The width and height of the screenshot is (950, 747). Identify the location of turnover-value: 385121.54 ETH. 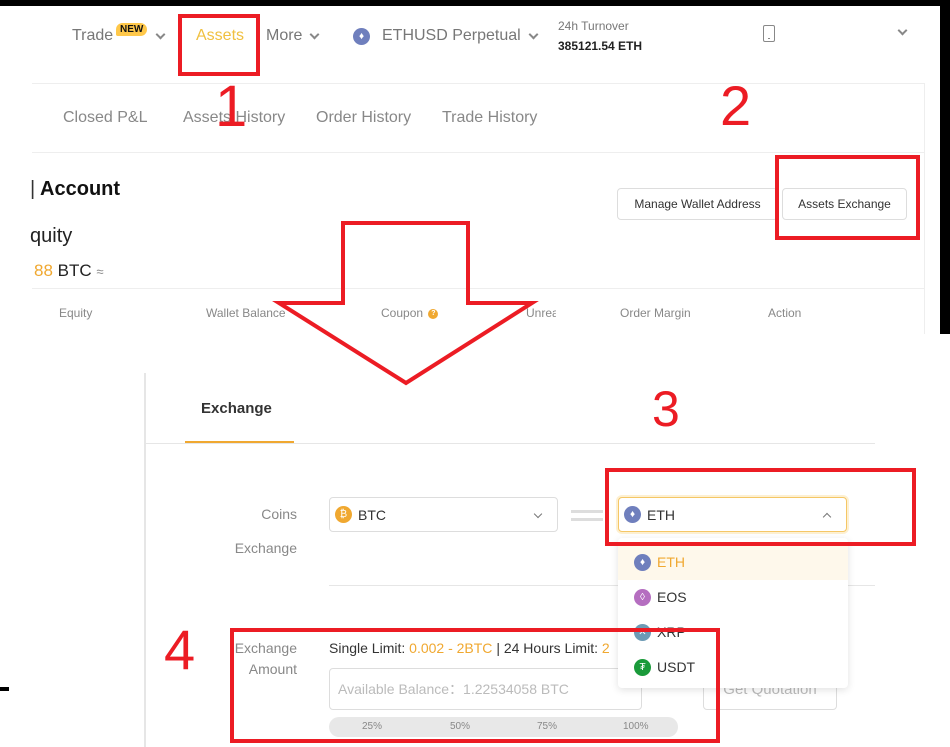
(600, 46).